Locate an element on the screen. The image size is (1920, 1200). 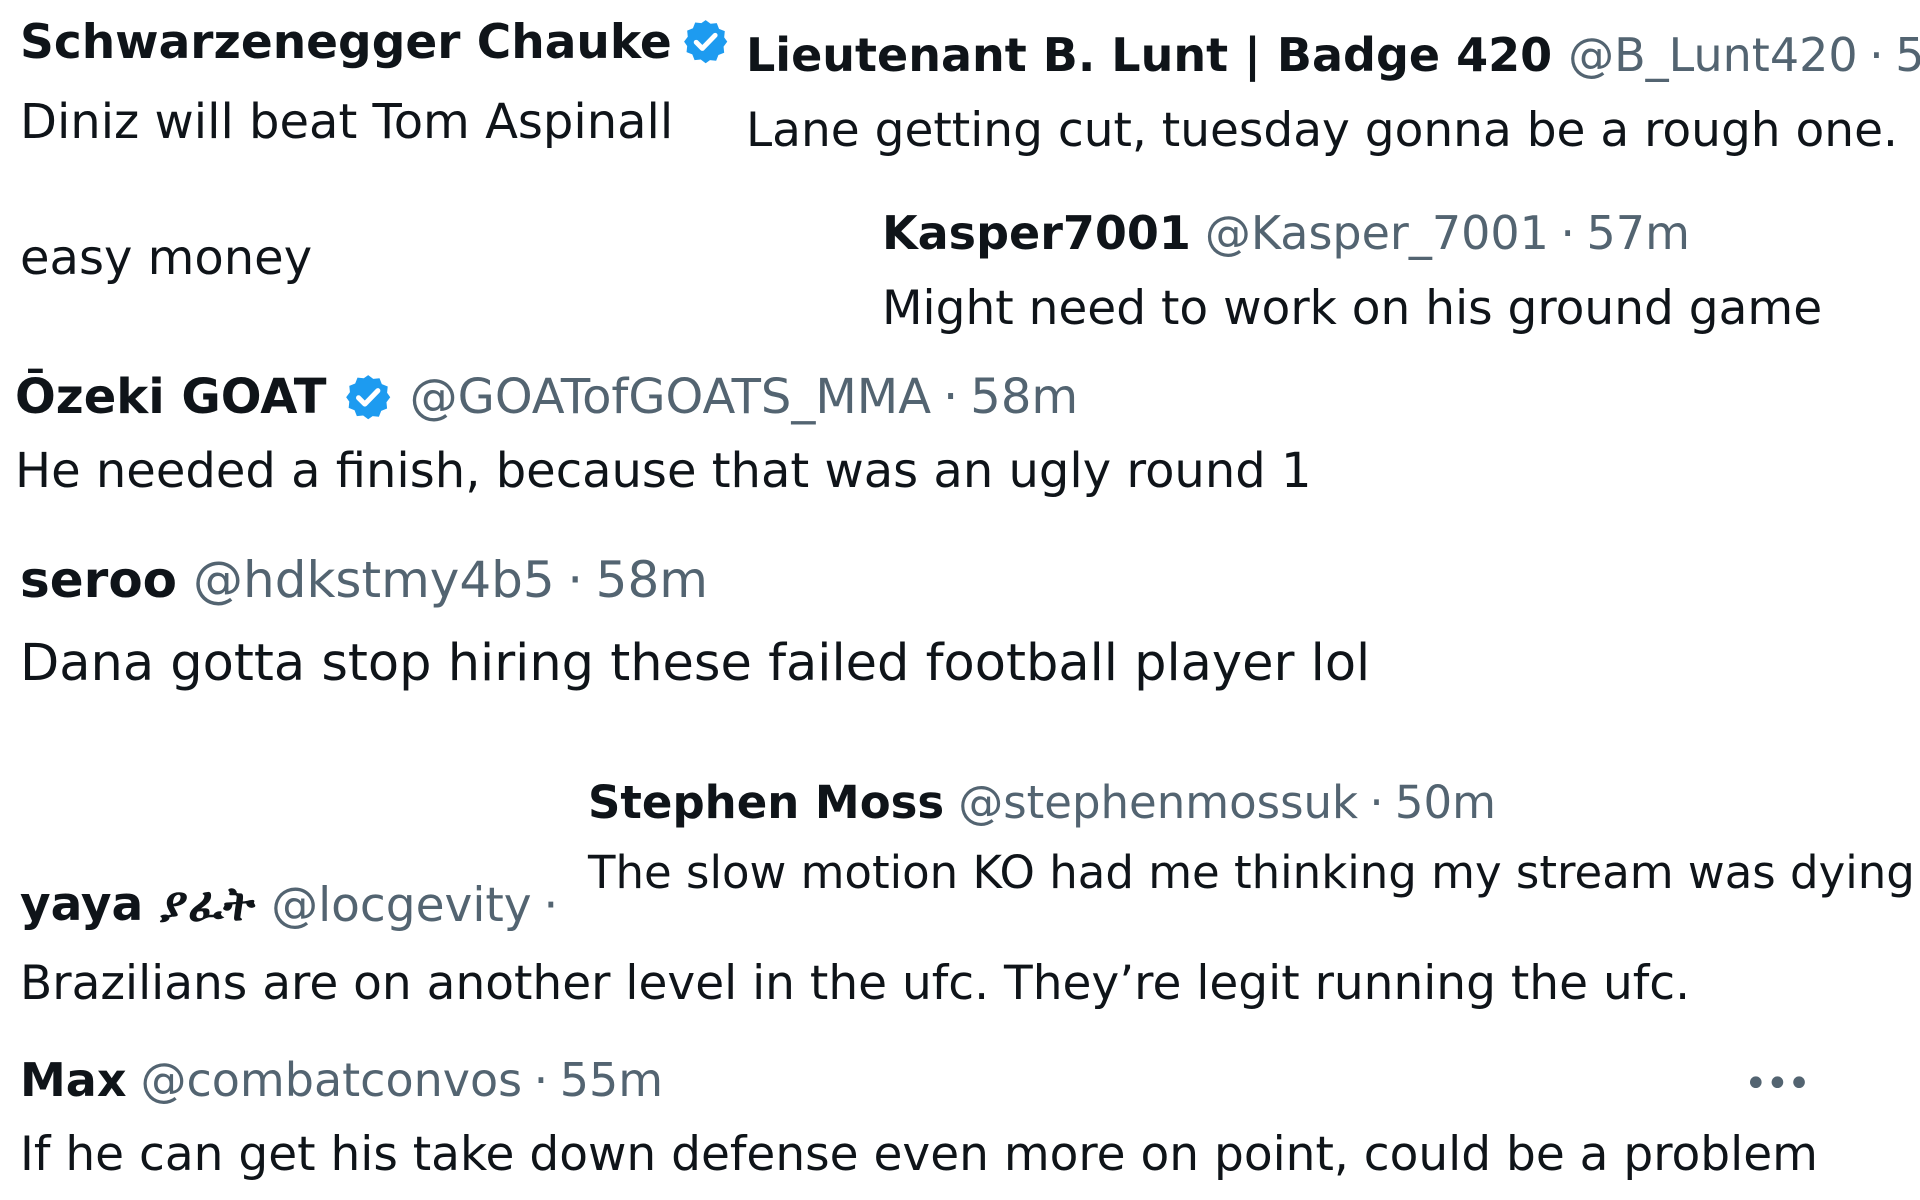
author-handle: @B_Lunt420 is located at coordinates (1713, 55).